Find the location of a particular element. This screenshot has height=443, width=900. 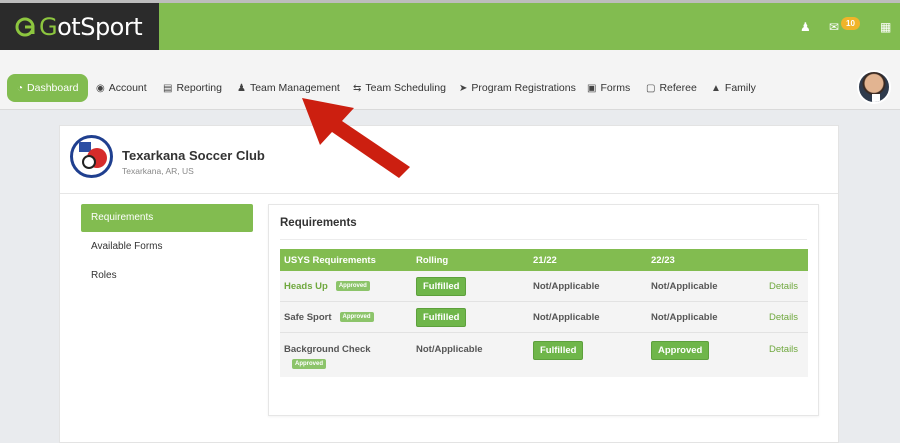

club-header: Texarkana Soccer Club Texarkana, AR, US is located at coordinates (449, 160).